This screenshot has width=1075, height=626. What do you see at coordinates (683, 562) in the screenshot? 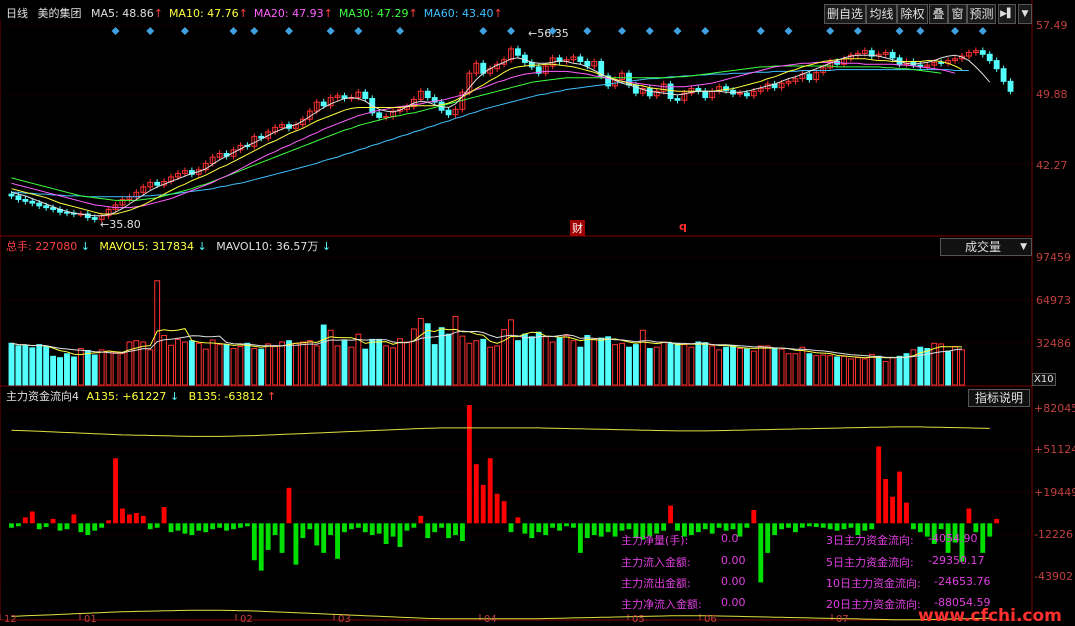
I see `stat-inflow: 主力流入金额: 0.00` at bounding box center [683, 562].